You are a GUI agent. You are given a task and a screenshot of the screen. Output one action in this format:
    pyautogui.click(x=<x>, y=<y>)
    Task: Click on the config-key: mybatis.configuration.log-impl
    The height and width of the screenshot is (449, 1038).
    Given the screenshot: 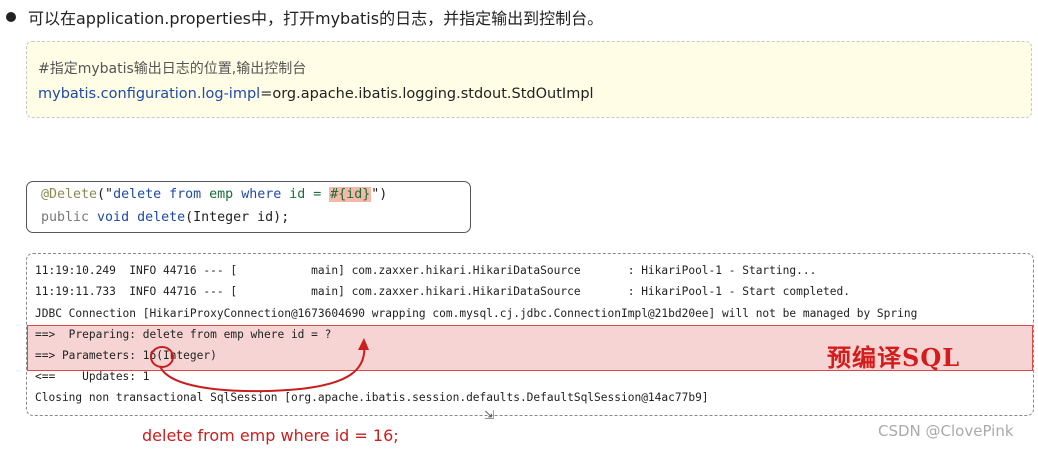 What is the action you would take?
    pyautogui.click(x=149, y=94)
    